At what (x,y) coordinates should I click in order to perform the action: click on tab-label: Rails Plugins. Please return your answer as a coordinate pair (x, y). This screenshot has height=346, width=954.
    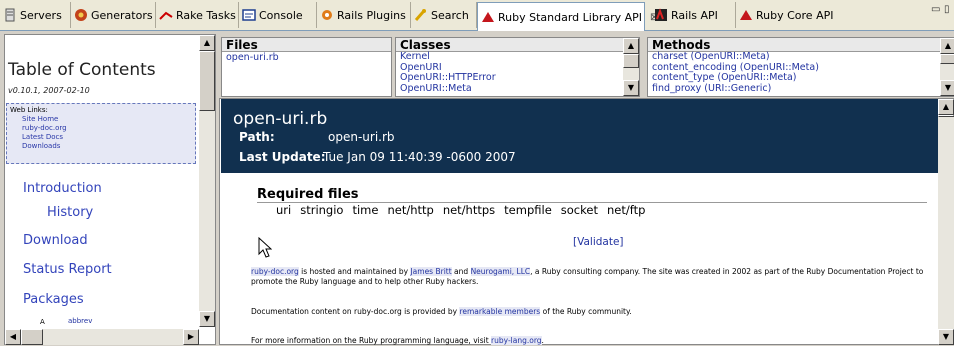
    Looking at the image, I should click on (371, 15).